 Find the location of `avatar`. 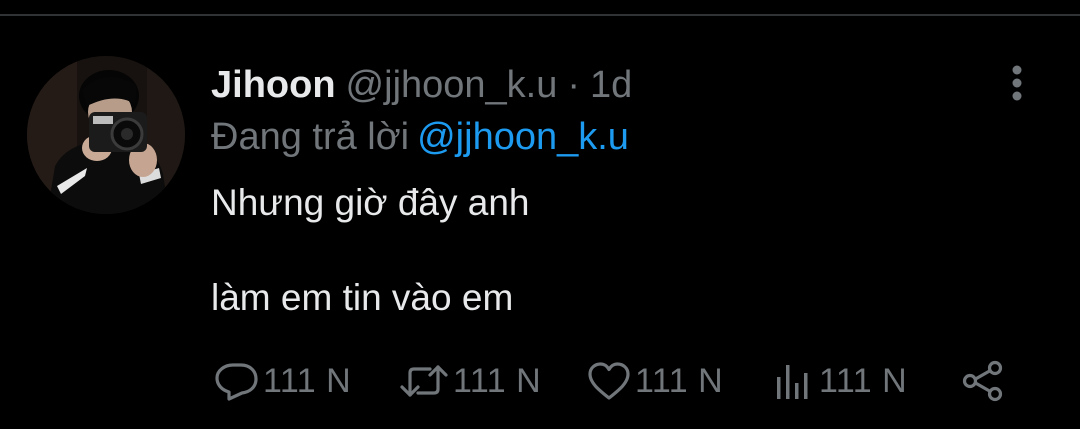

avatar is located at coordinates (106, 135).